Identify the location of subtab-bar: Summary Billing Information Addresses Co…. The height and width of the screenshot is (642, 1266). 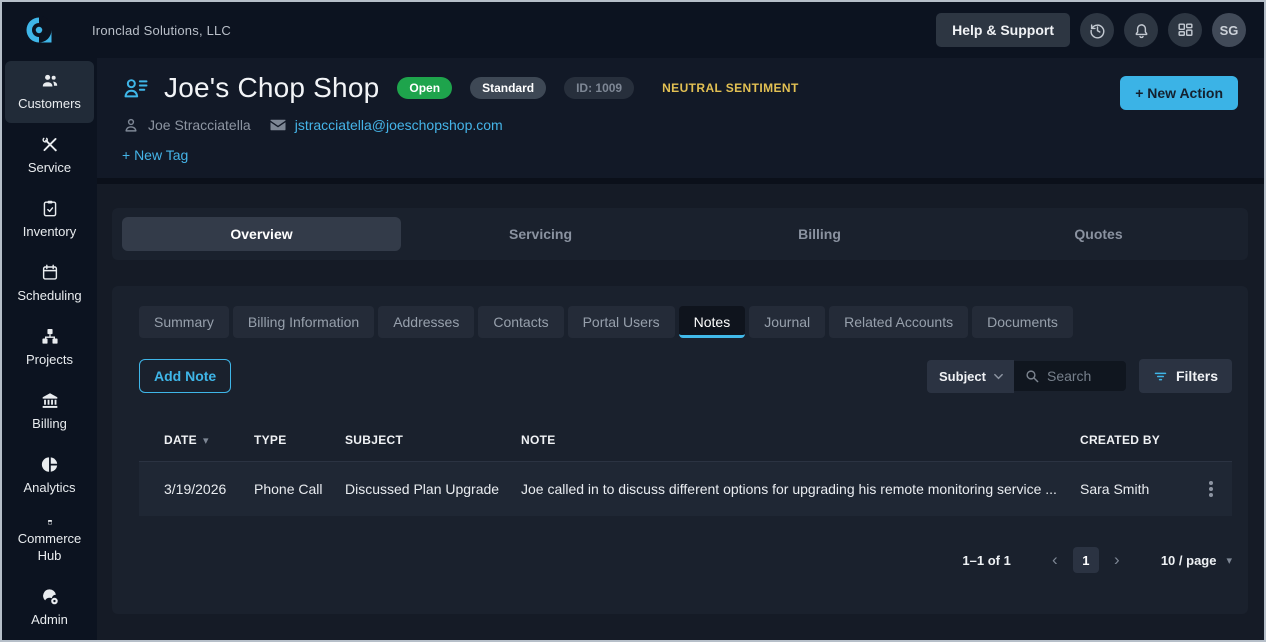
(685, 322).